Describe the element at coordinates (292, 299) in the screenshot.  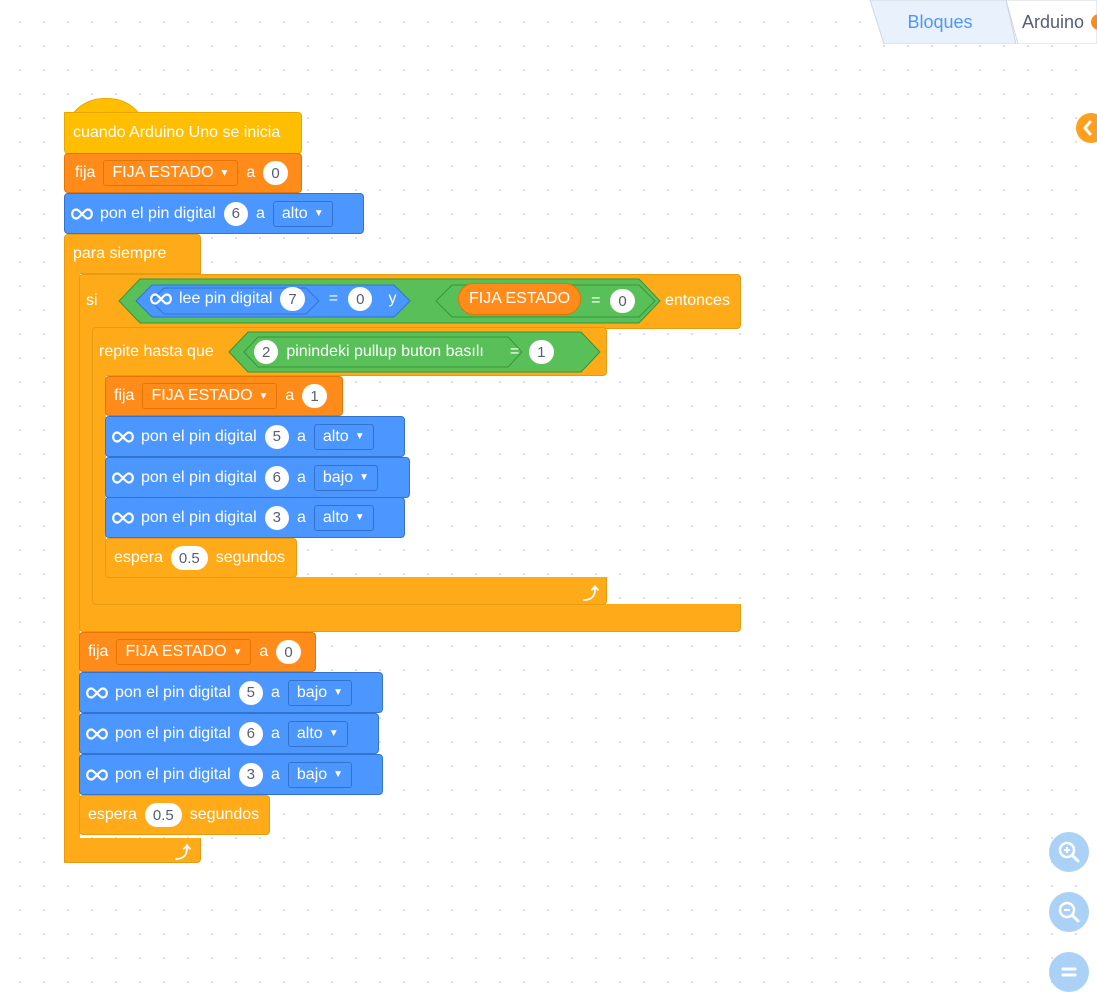
I see `read-pin-input: 7` at that location.